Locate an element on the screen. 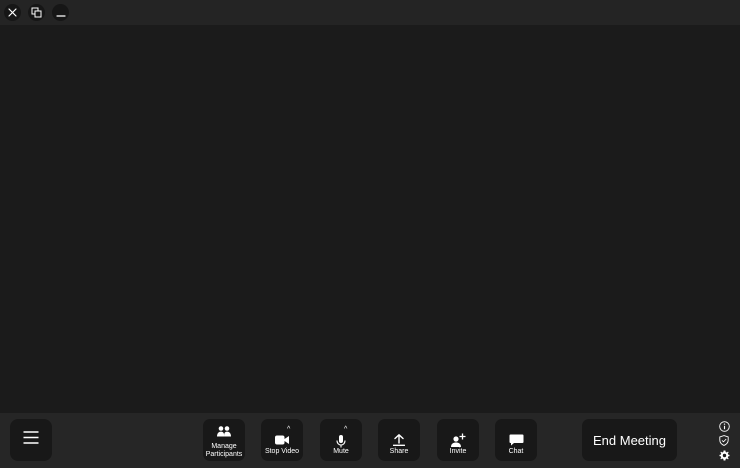 Image resolution: width=740 pixels, height=468 pixels. close-window-button is located at coordinates (12, 12).